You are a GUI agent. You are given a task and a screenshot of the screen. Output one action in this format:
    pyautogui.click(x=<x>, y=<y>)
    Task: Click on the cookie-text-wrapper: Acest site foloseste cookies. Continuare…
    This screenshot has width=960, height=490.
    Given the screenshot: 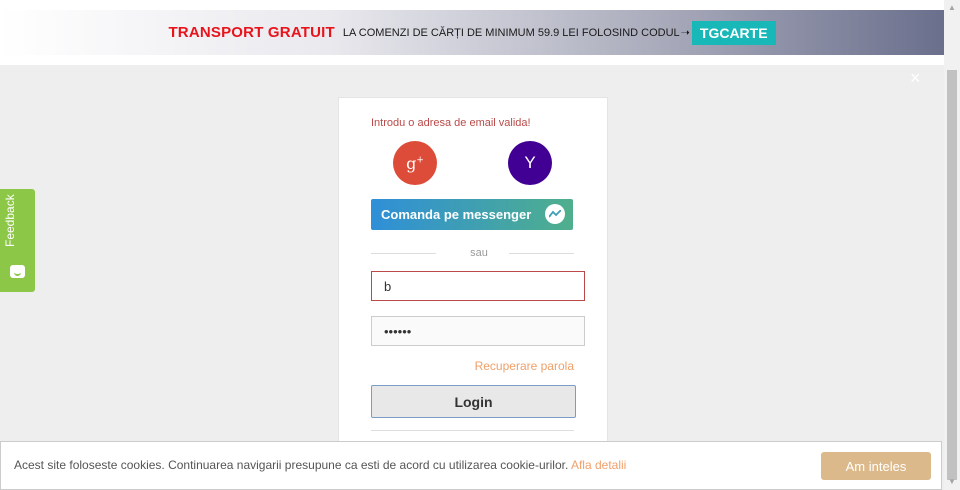 What is the action you would take?
    pyautogui.click(x=320, y=465)
    